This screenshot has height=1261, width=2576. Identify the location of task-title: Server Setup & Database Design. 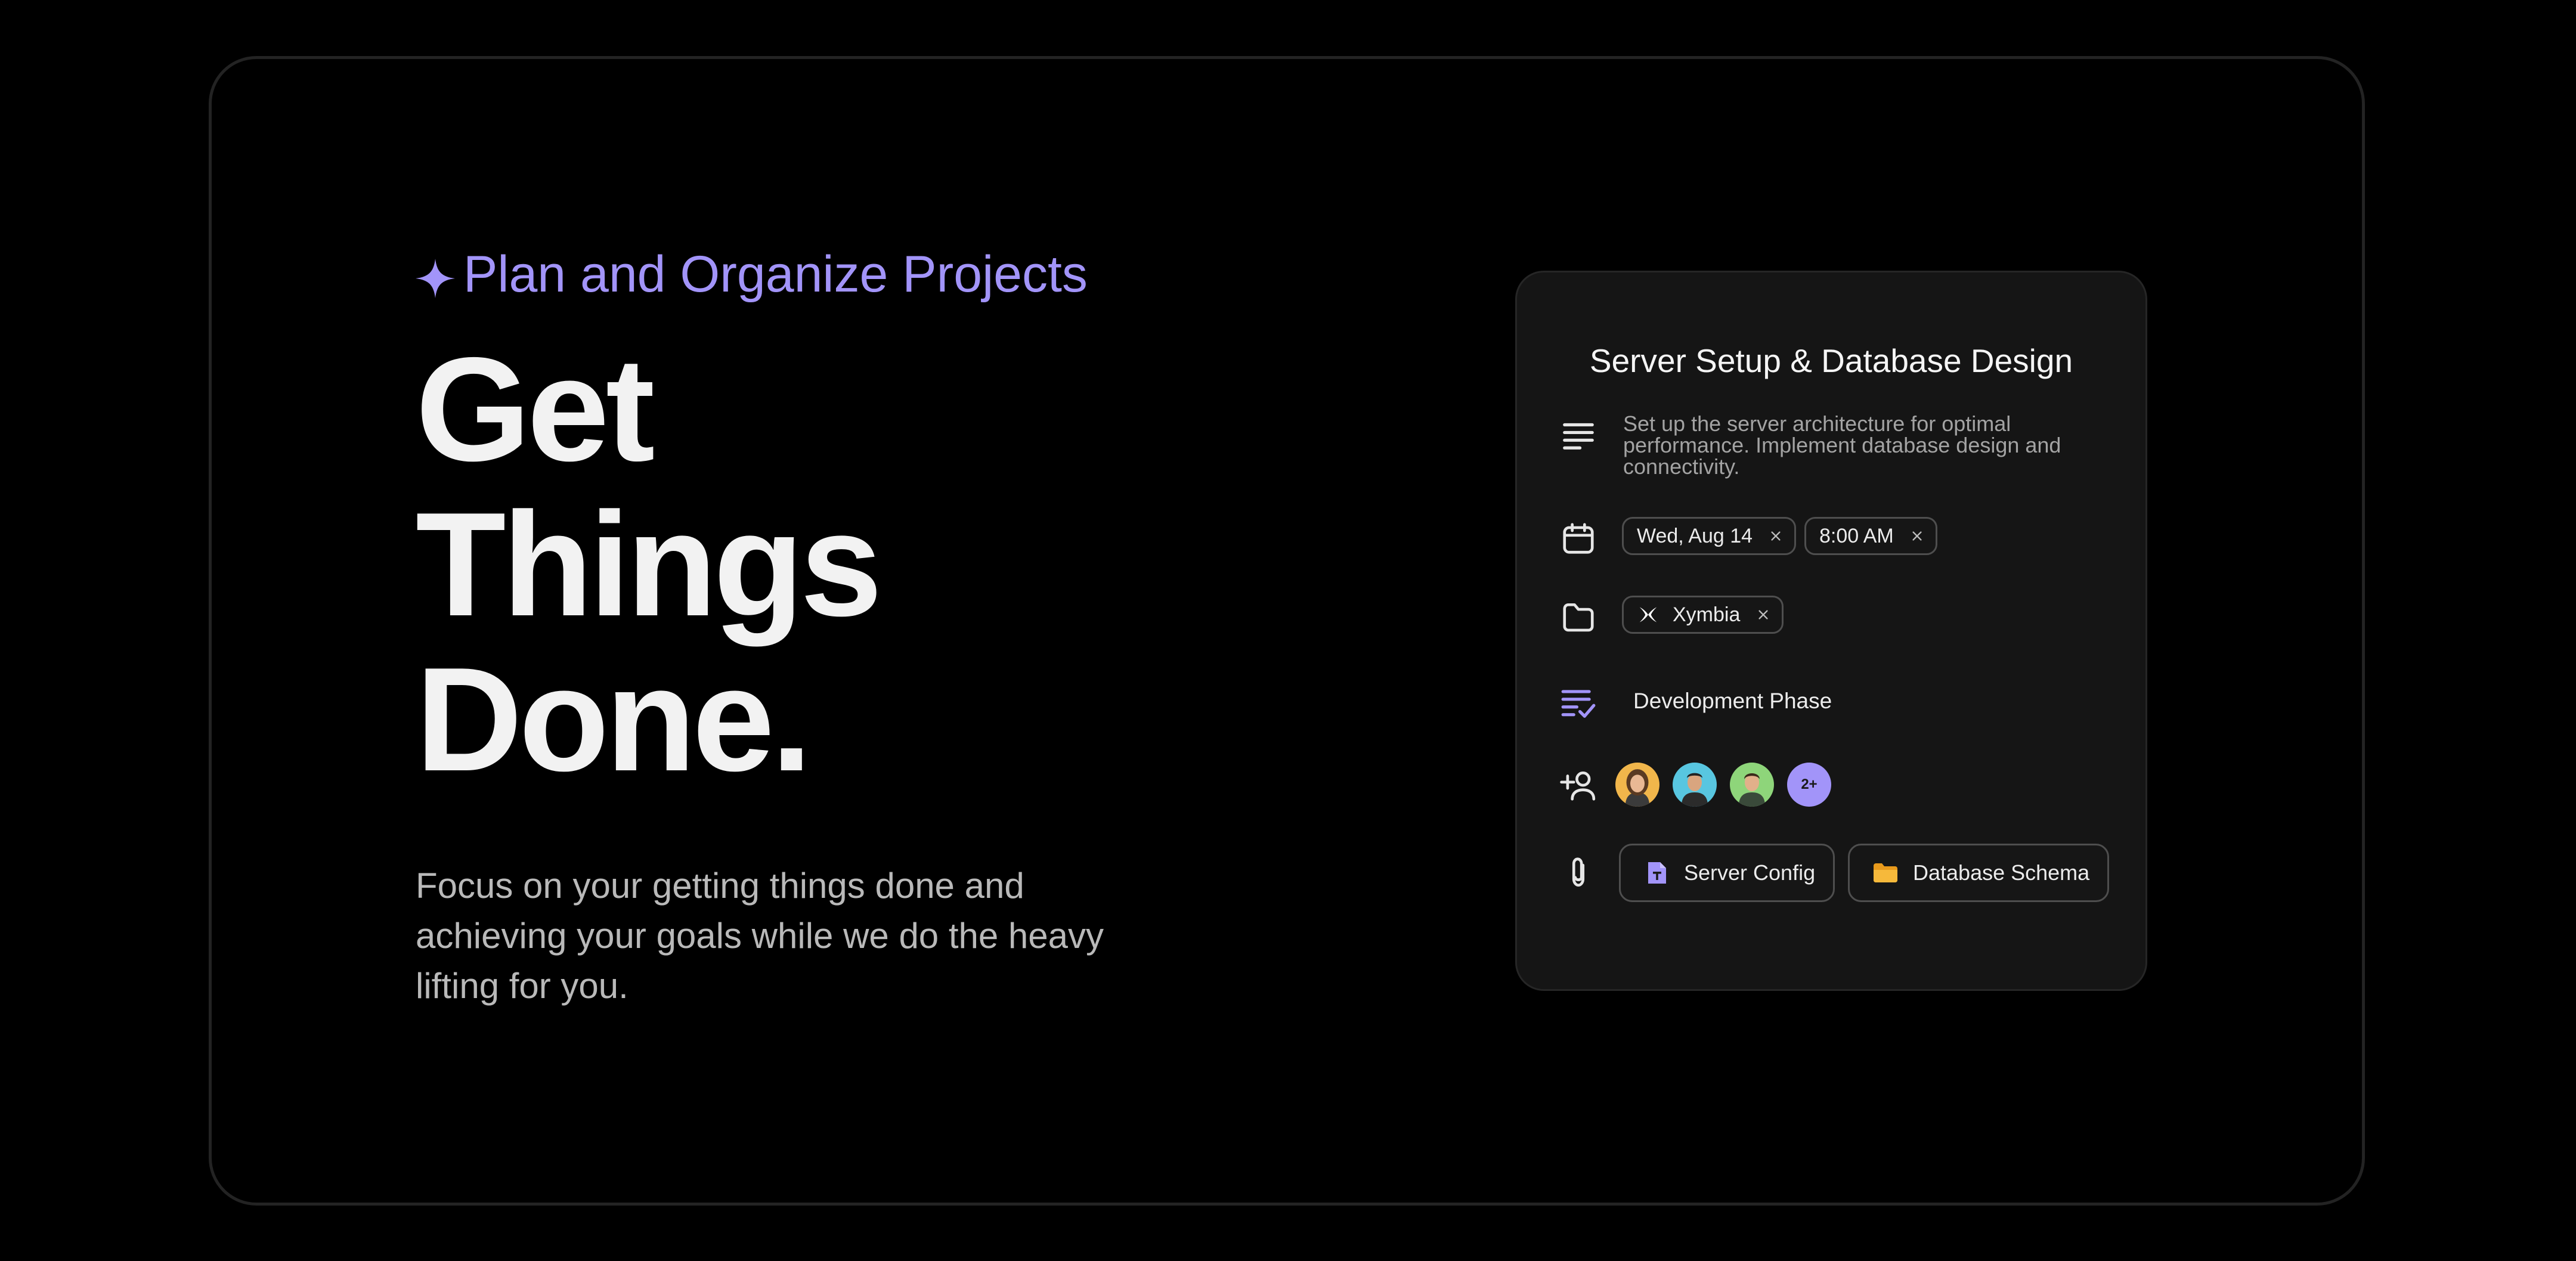
(1831, 360).